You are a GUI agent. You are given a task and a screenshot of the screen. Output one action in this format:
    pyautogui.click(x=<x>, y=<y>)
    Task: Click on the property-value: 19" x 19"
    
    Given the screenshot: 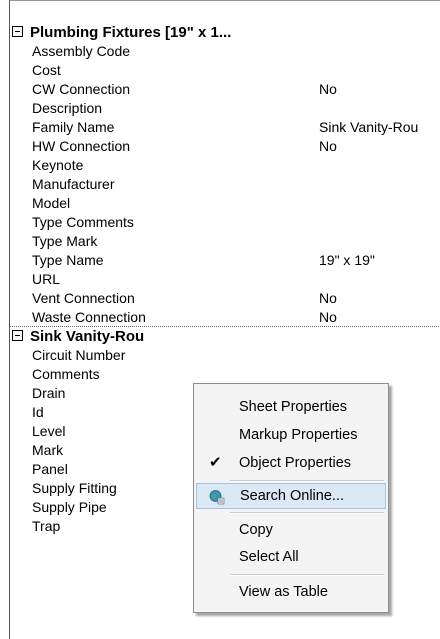 What is the action you would take?
    pyautogui.click(x=347, y=260)
    